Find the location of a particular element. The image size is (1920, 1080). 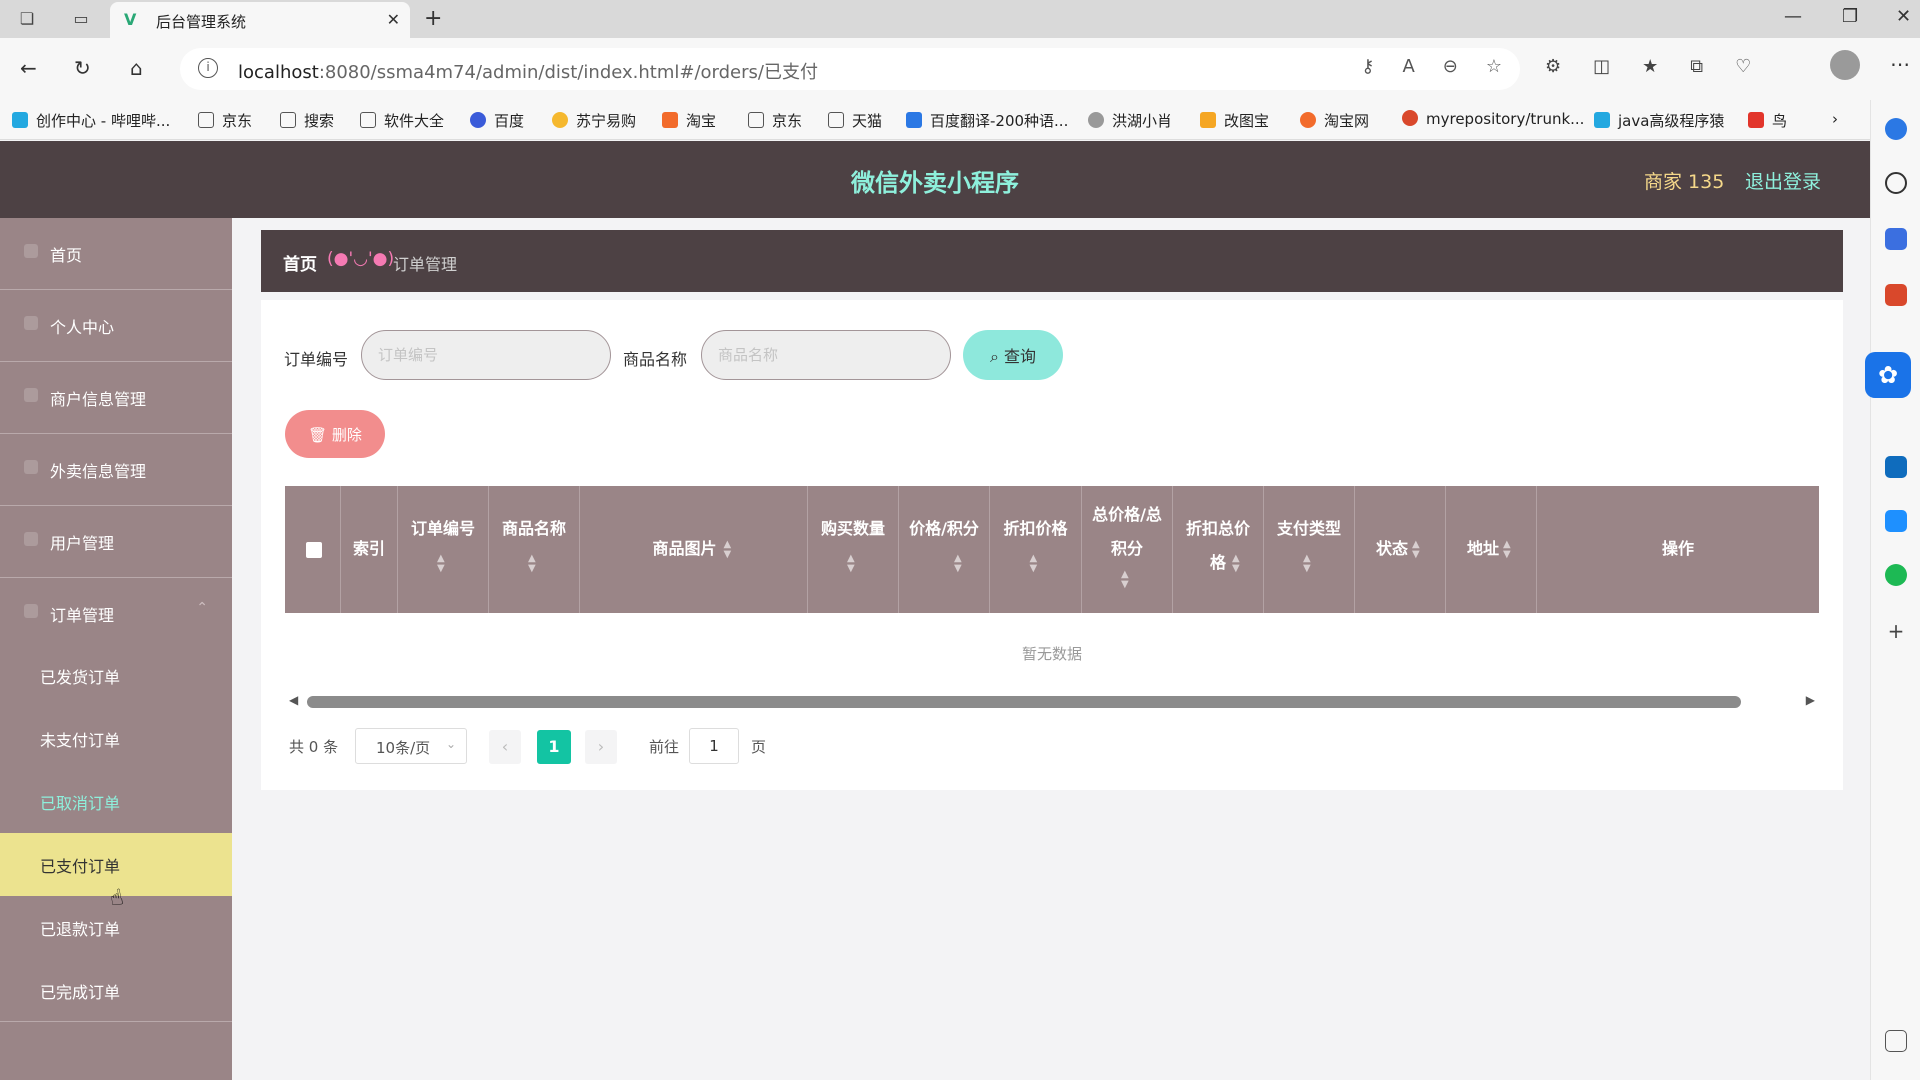

logout-link: 退出登录 is located at coordinates (1783, 180).